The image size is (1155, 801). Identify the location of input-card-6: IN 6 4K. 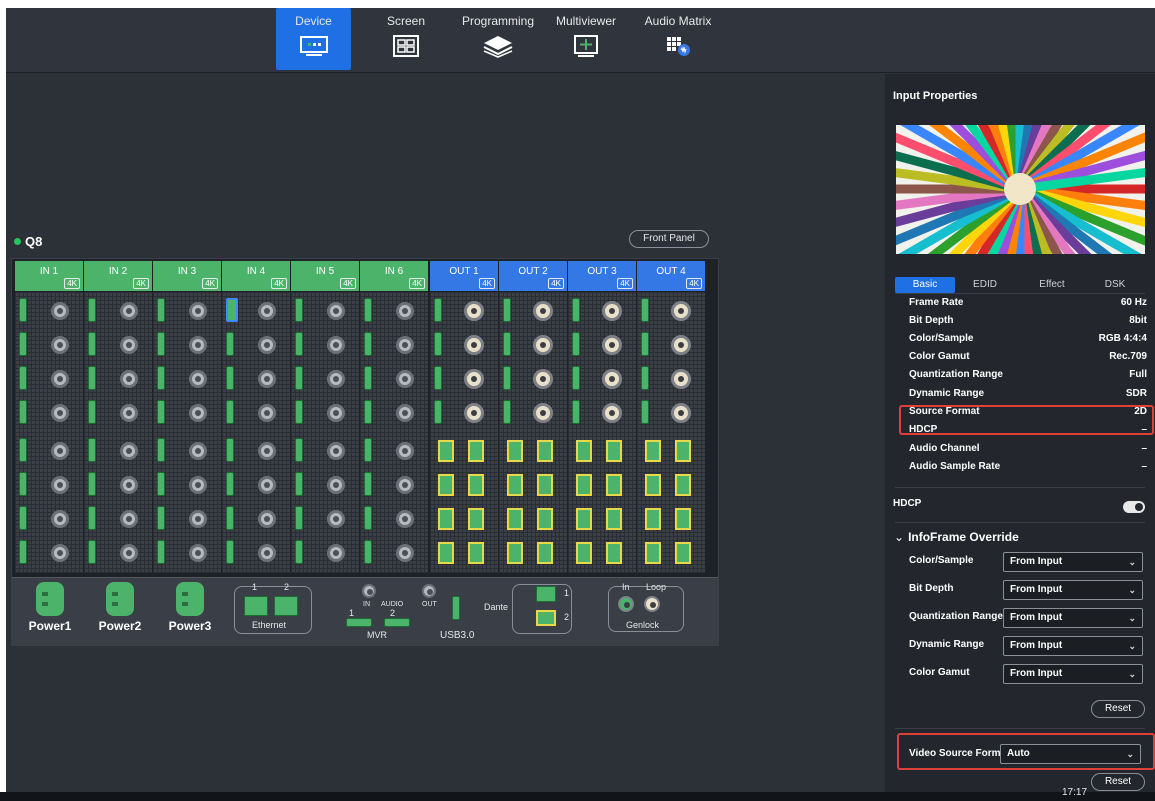
(394, 417).